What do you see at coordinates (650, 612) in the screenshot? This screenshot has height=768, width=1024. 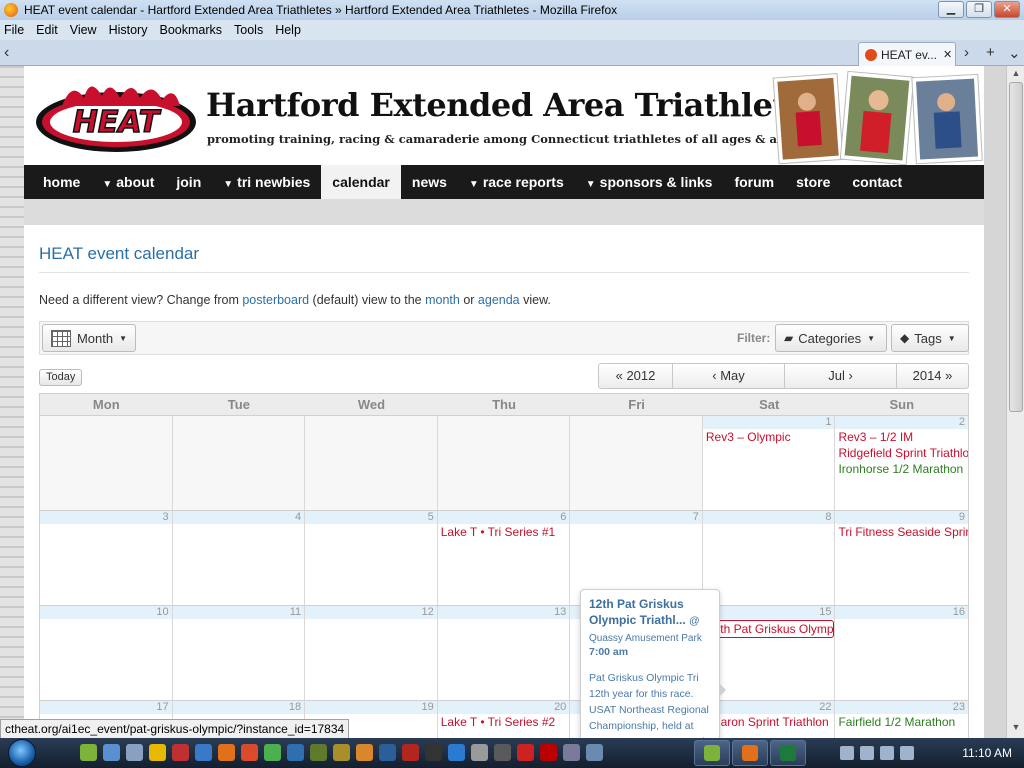 I see `popup-event-title: 12th Pat Griskus Olympic Triathl... @` at bounding box center [650, 612].